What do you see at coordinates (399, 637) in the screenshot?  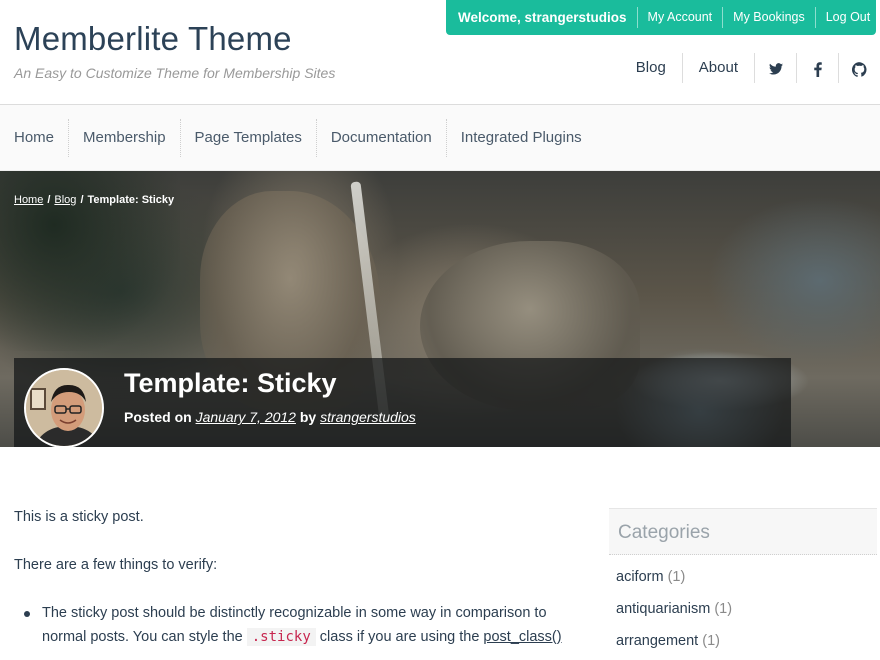 I see `list-item-text: class if you are using the` at bounding box center [399, 637].